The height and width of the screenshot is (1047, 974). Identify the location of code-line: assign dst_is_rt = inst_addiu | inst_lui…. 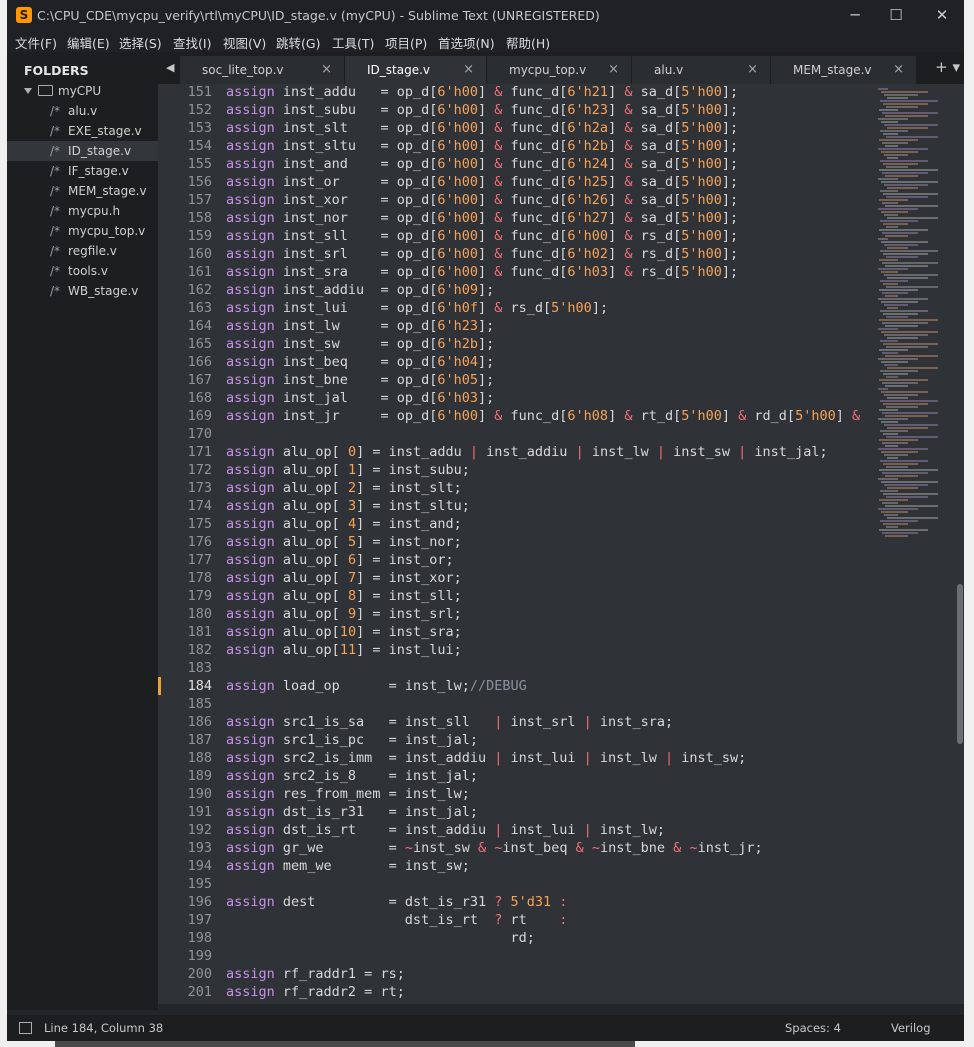
(445, 830).